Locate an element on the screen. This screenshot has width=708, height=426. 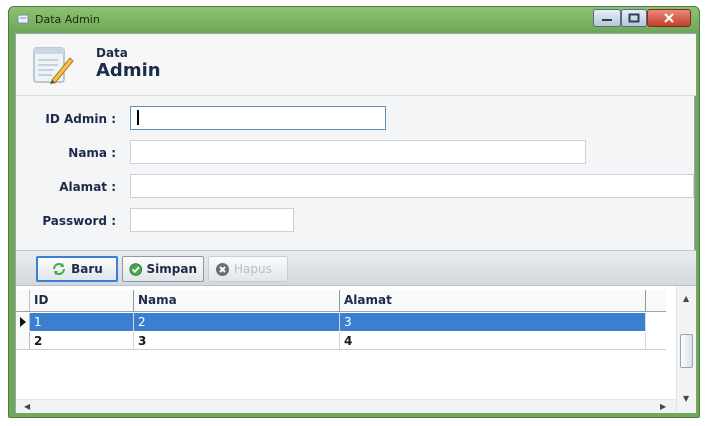
nama-field is located at coordinates (358, 152).